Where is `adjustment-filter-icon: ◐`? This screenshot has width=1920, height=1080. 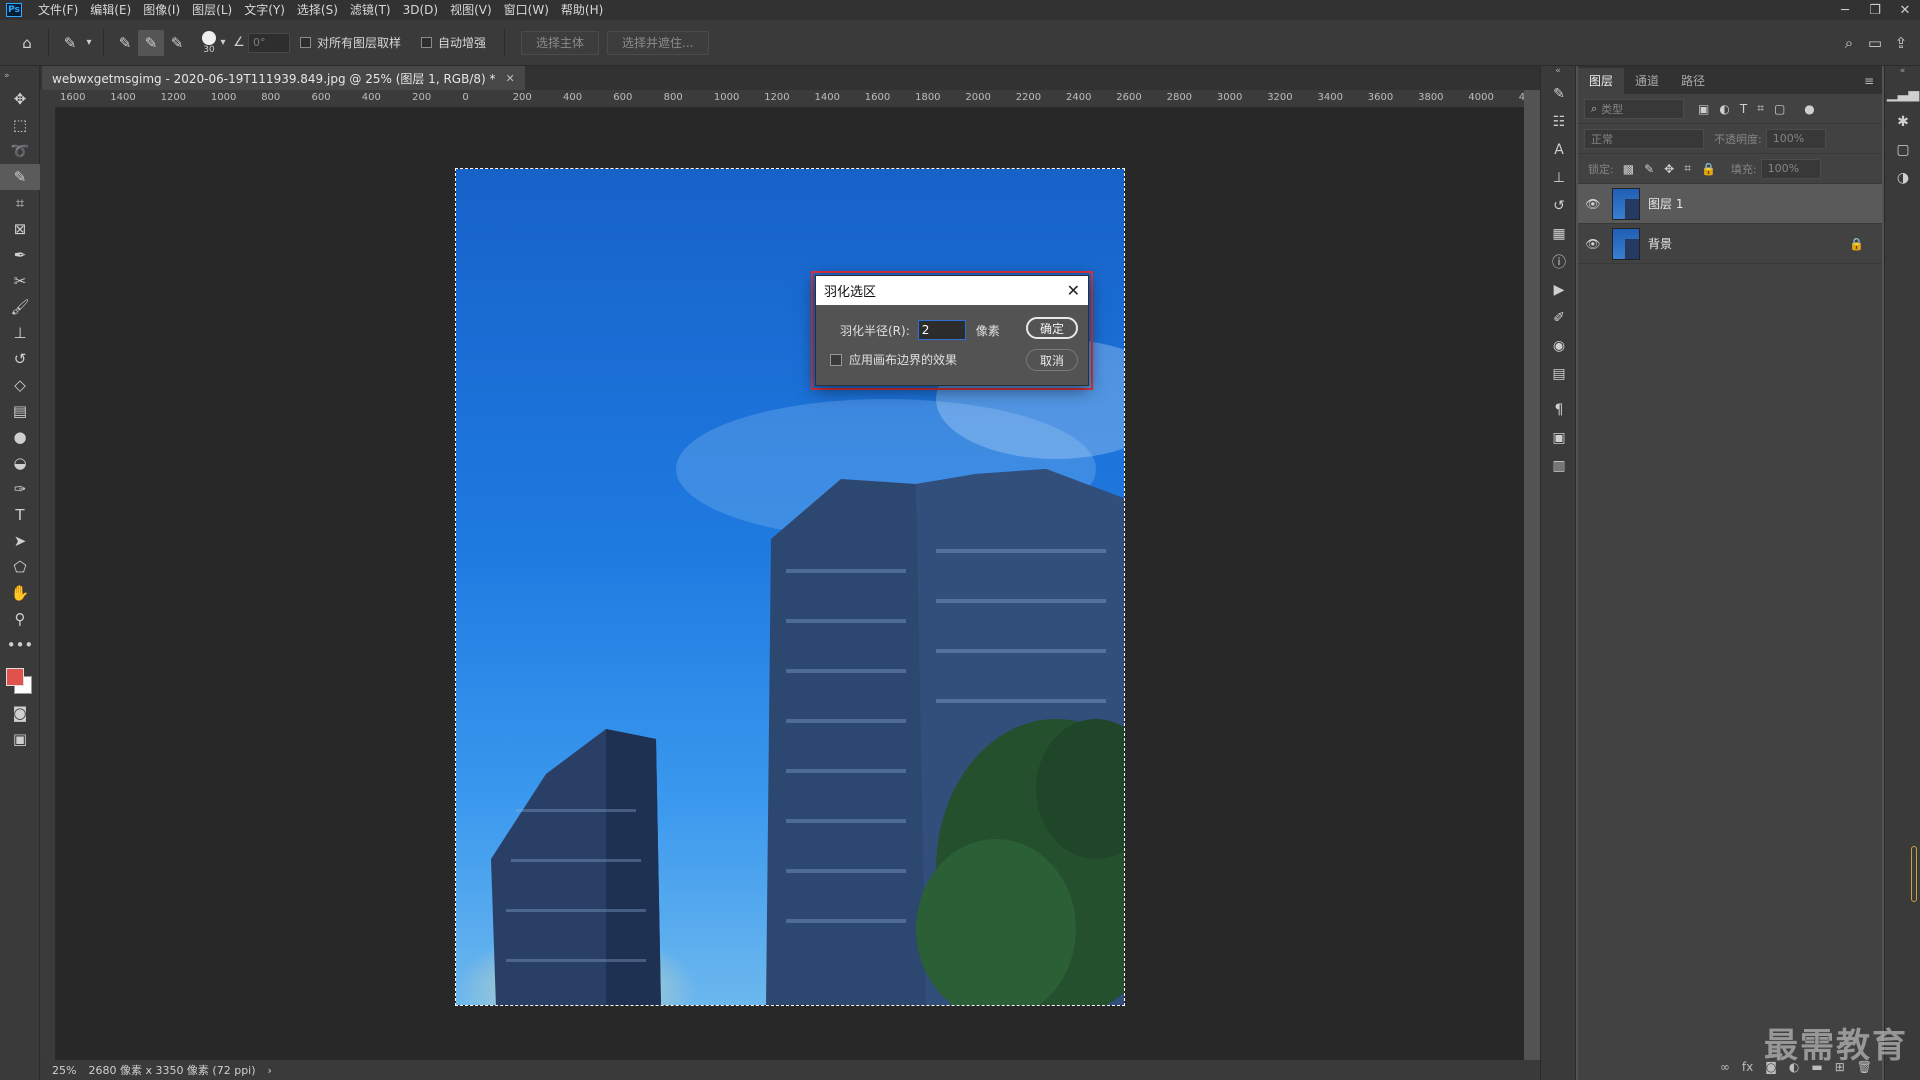
adjustment-filter-icon: ◐ is located at coordinates (1724, 109).